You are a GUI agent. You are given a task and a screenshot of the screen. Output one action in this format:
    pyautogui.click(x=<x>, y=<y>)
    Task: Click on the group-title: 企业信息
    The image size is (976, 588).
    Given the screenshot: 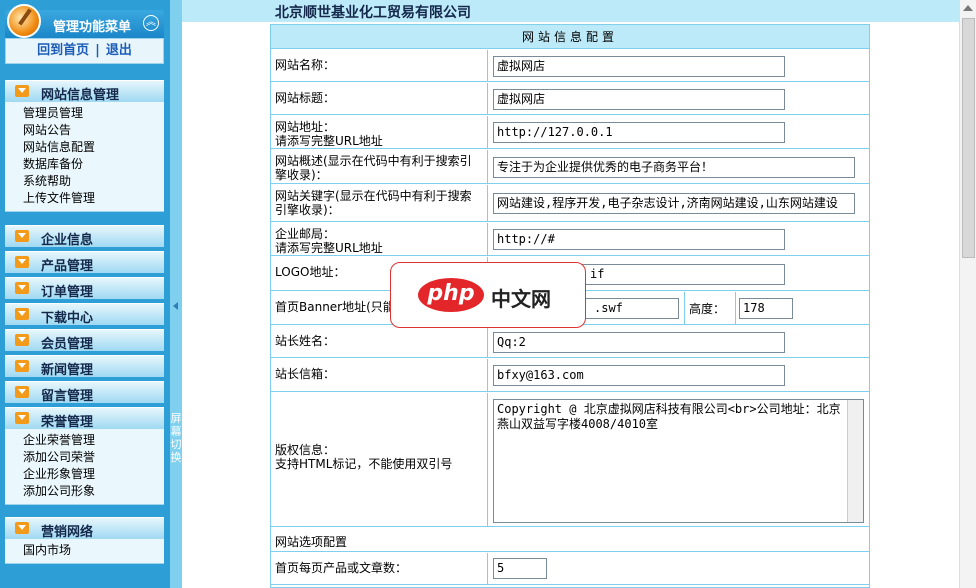 What is the action you would take?
    pyautogui.click(x=67, y=240)
    